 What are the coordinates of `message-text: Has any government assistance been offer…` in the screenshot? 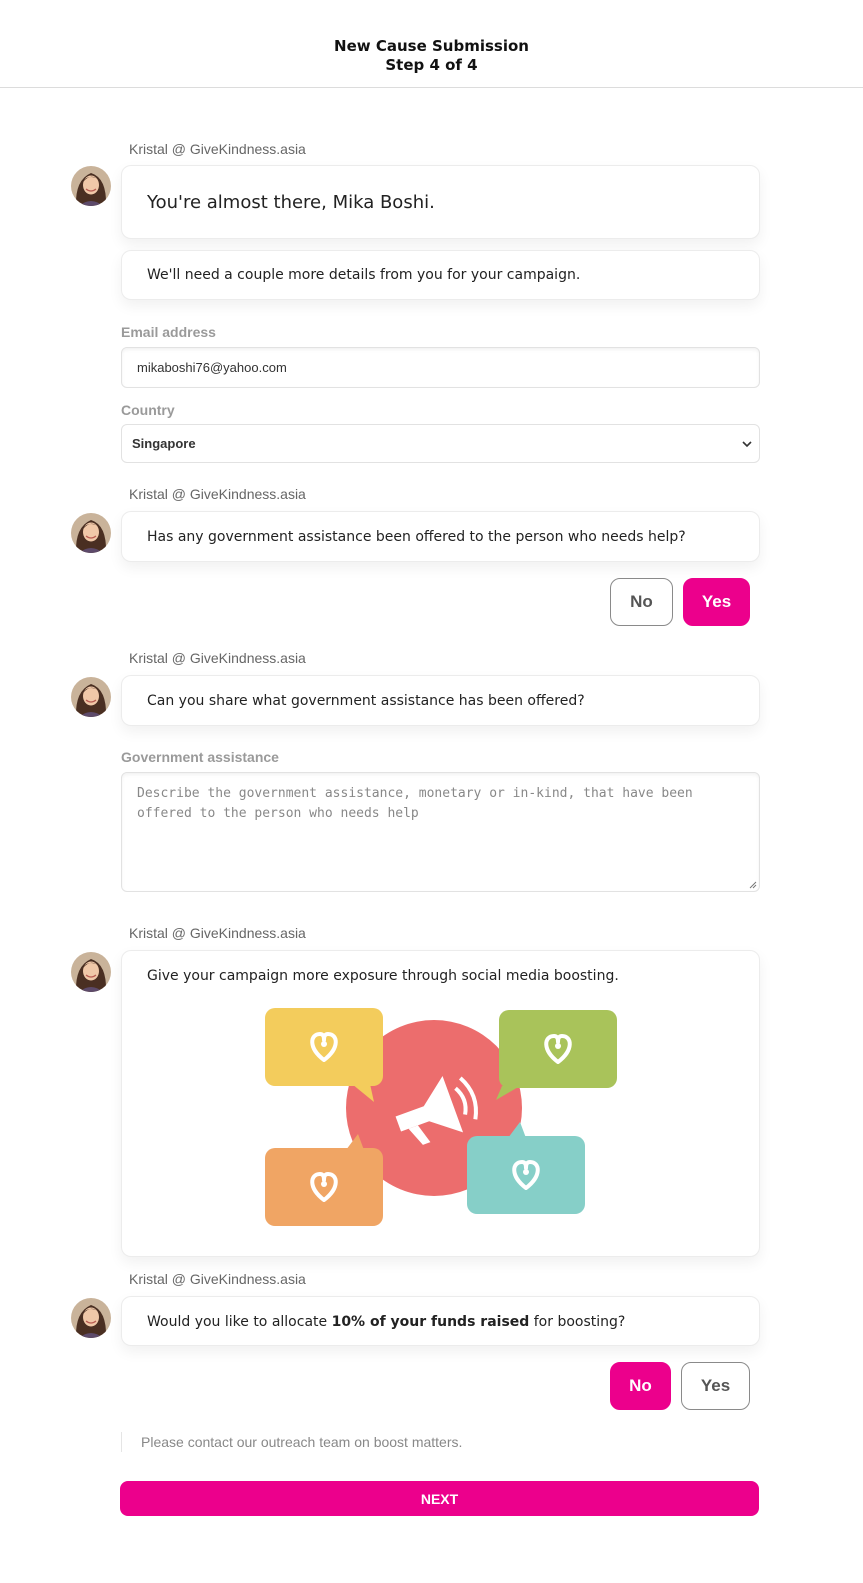 It's located at (416, 537).